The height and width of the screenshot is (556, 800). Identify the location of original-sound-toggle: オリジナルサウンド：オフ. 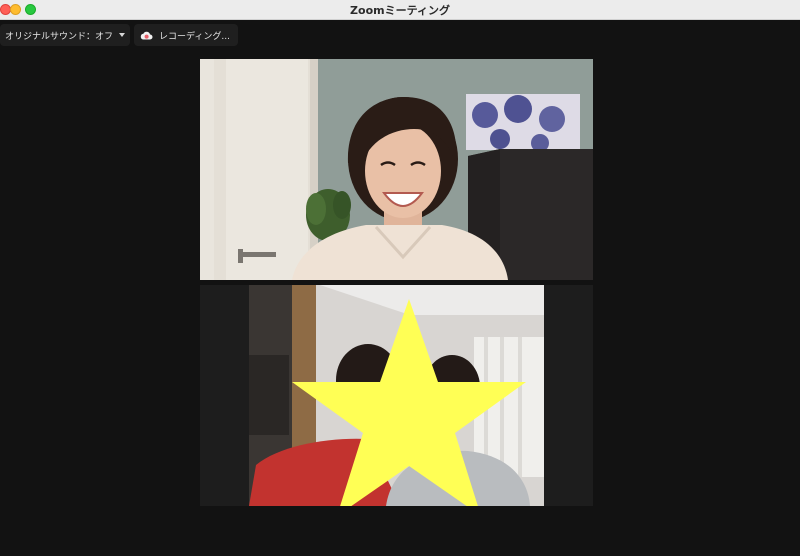
(65, 35).